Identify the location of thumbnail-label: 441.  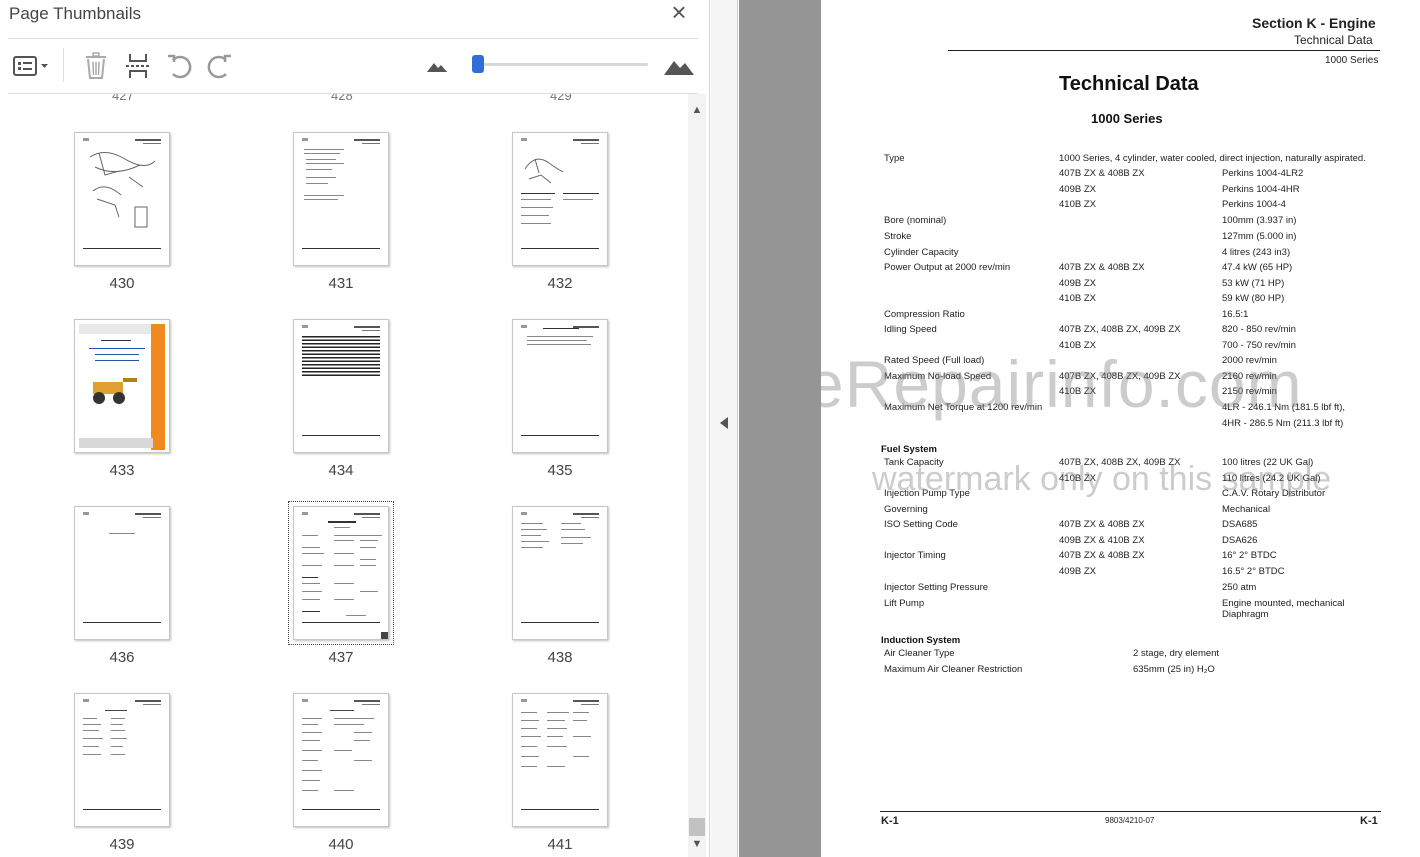
(560, 844).